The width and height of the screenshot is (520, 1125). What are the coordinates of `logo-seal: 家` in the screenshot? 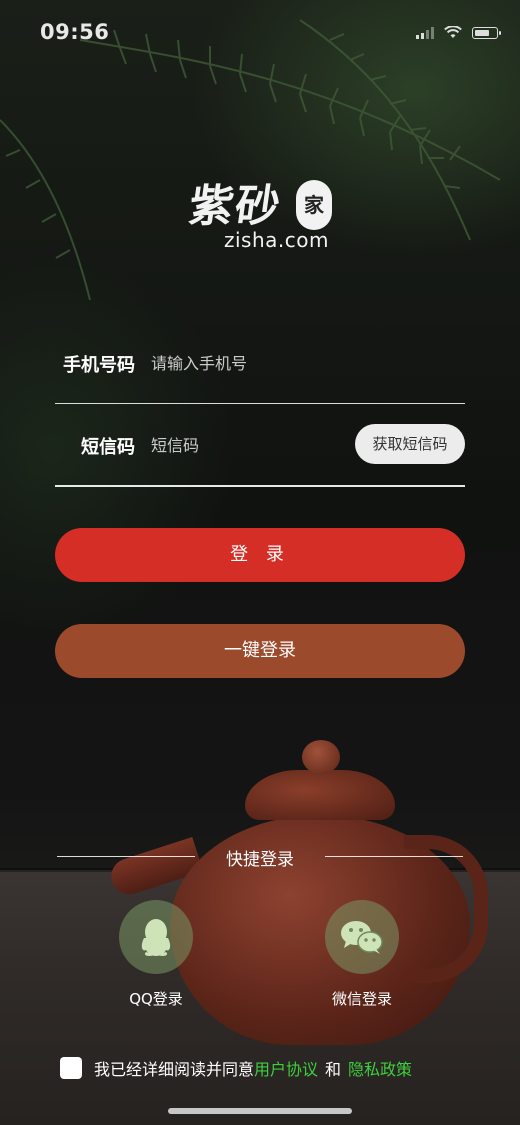 It's located at (314, 205).